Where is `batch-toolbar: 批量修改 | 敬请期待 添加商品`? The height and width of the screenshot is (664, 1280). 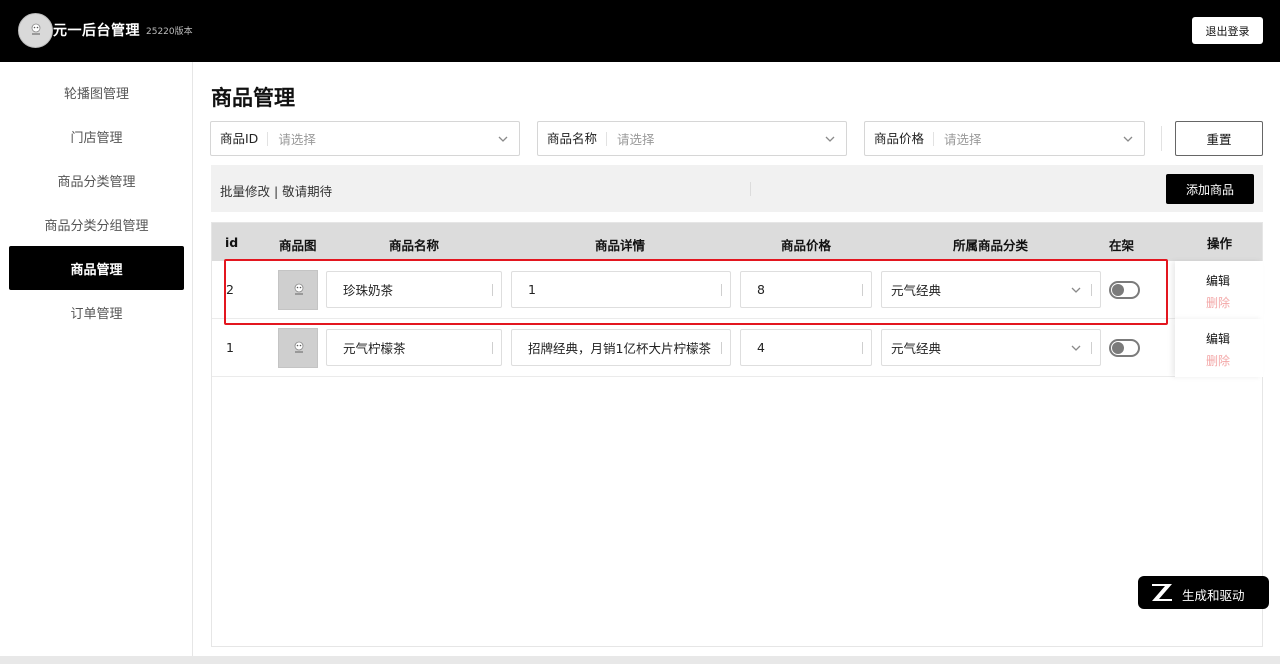
batch-toolbar: 批量修改 | 敬请期待 添加商品 is located at coordinates (737, 188).